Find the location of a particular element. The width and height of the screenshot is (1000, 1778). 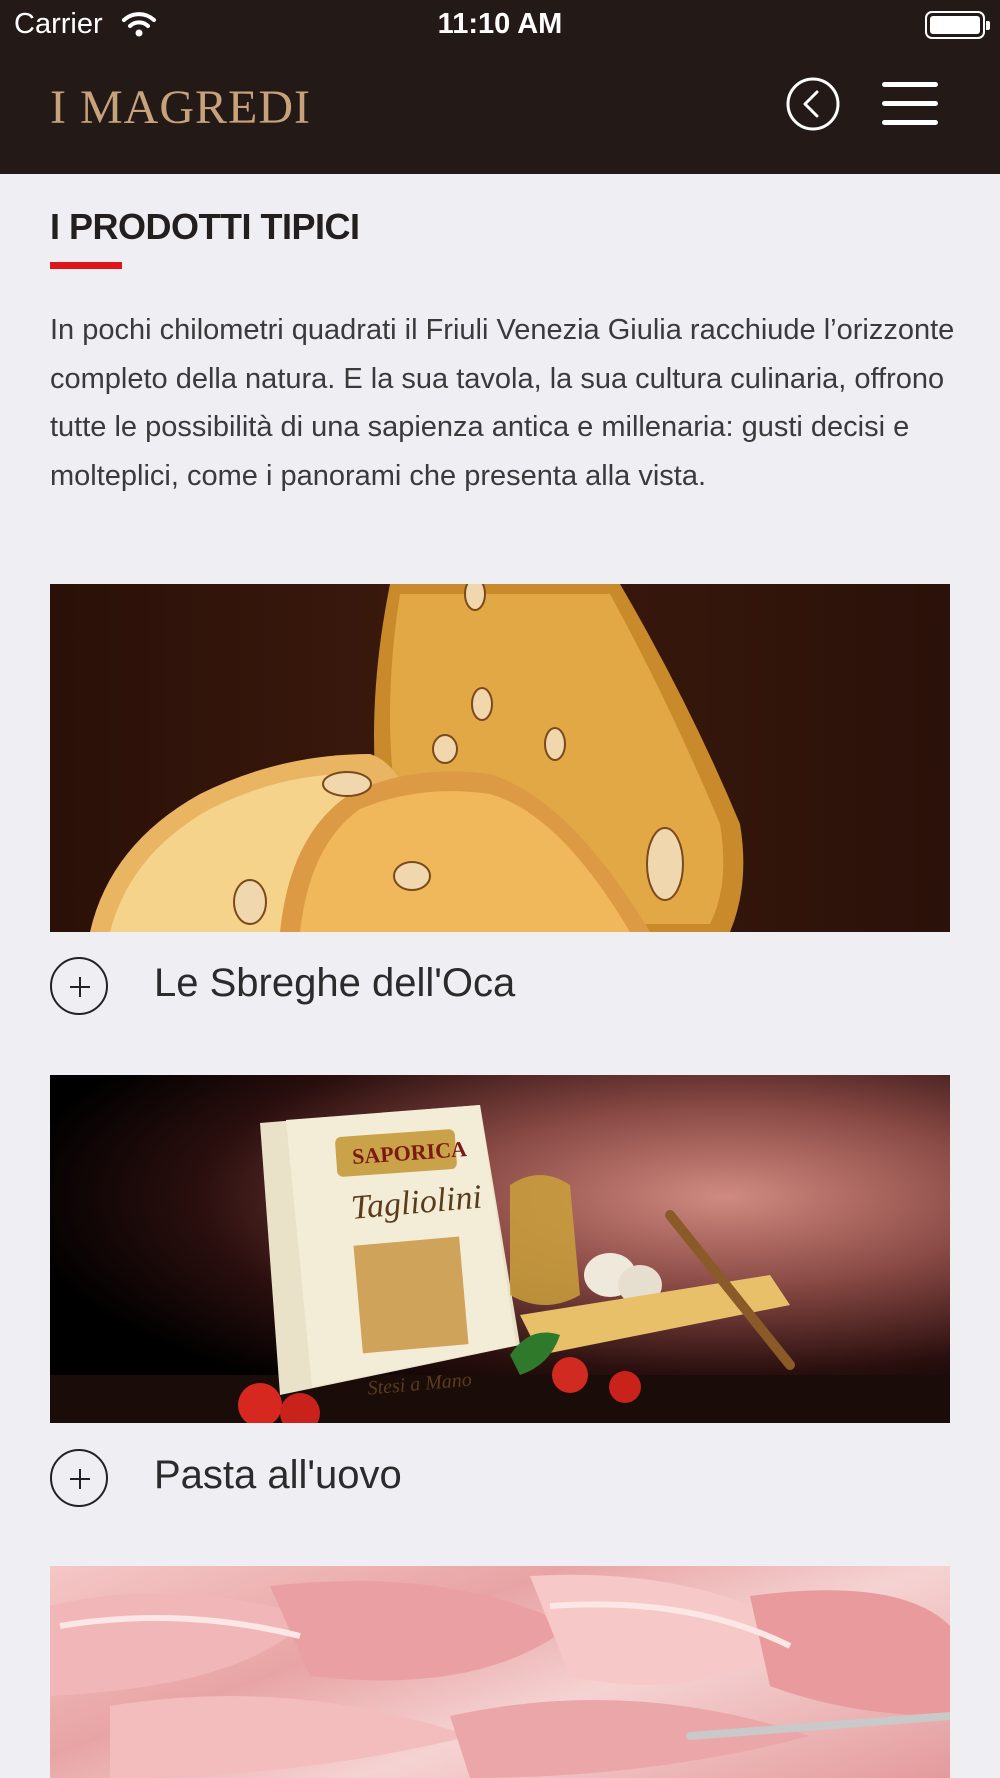

biscotti-illustration is located at coordinates (417, 758).